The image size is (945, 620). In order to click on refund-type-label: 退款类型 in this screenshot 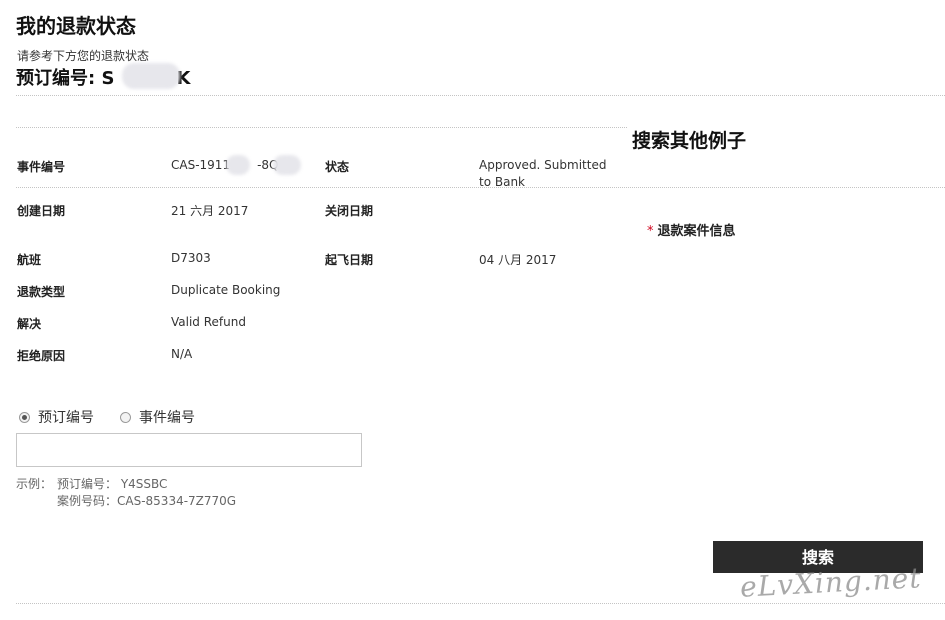, I will do `click(41, 292)`.